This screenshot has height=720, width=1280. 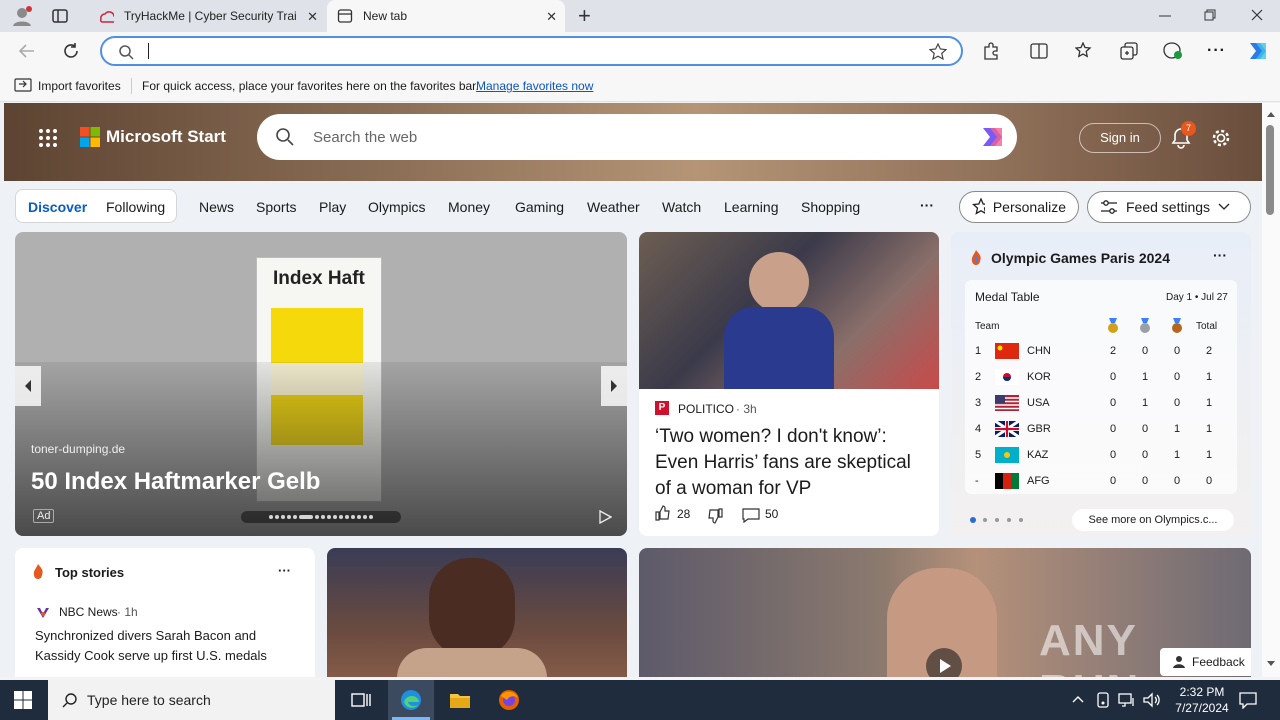 What do you see at coordinates (1209, 377) in the screenshot?
I see `total-count: 1` at bounding box center [1209, 377].